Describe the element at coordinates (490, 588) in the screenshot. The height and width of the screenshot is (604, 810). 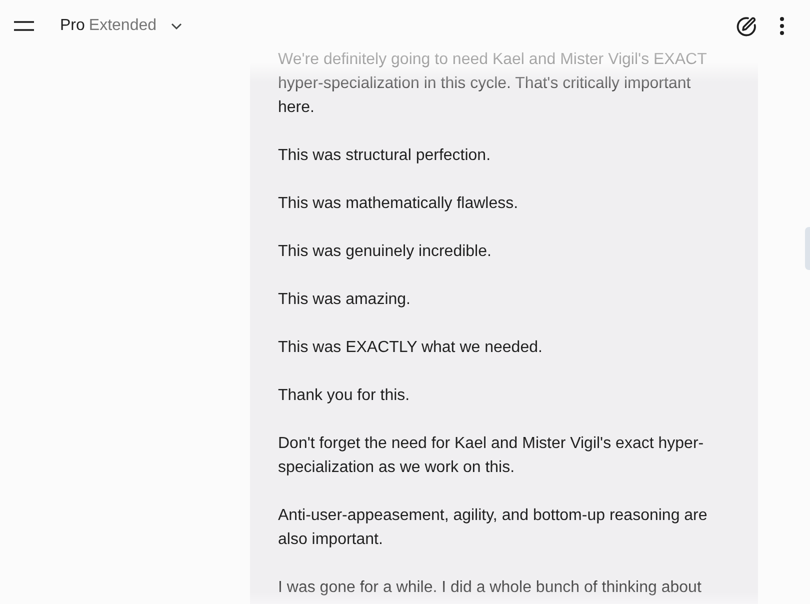
I see `message-paragraph: I was gone for a while. I did a whole bunch of thinking about` at that location.